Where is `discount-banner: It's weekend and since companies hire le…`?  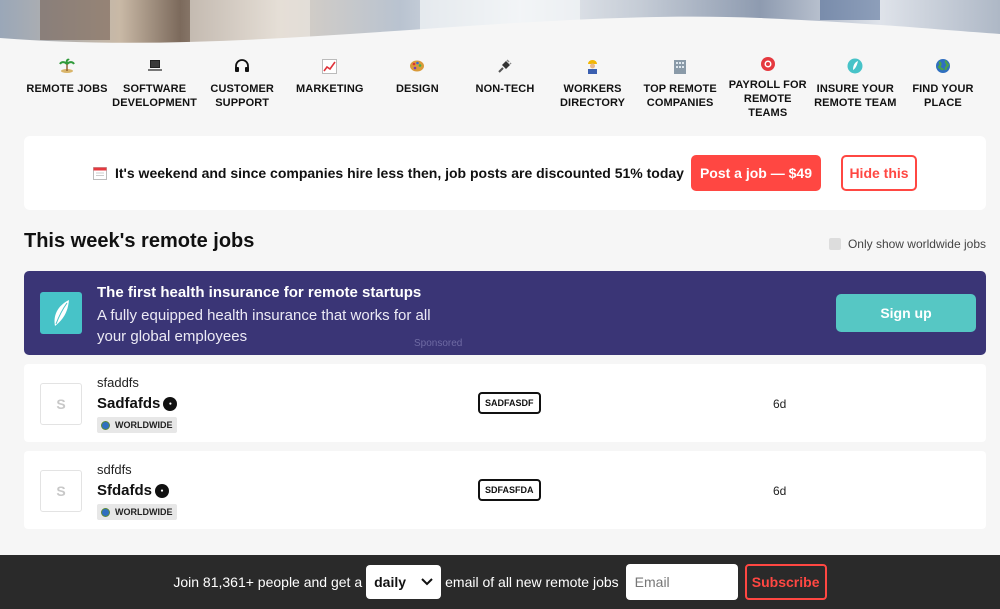 discount-banner: It's weekend and since companies hire le… is located at coordinates (505, 173).